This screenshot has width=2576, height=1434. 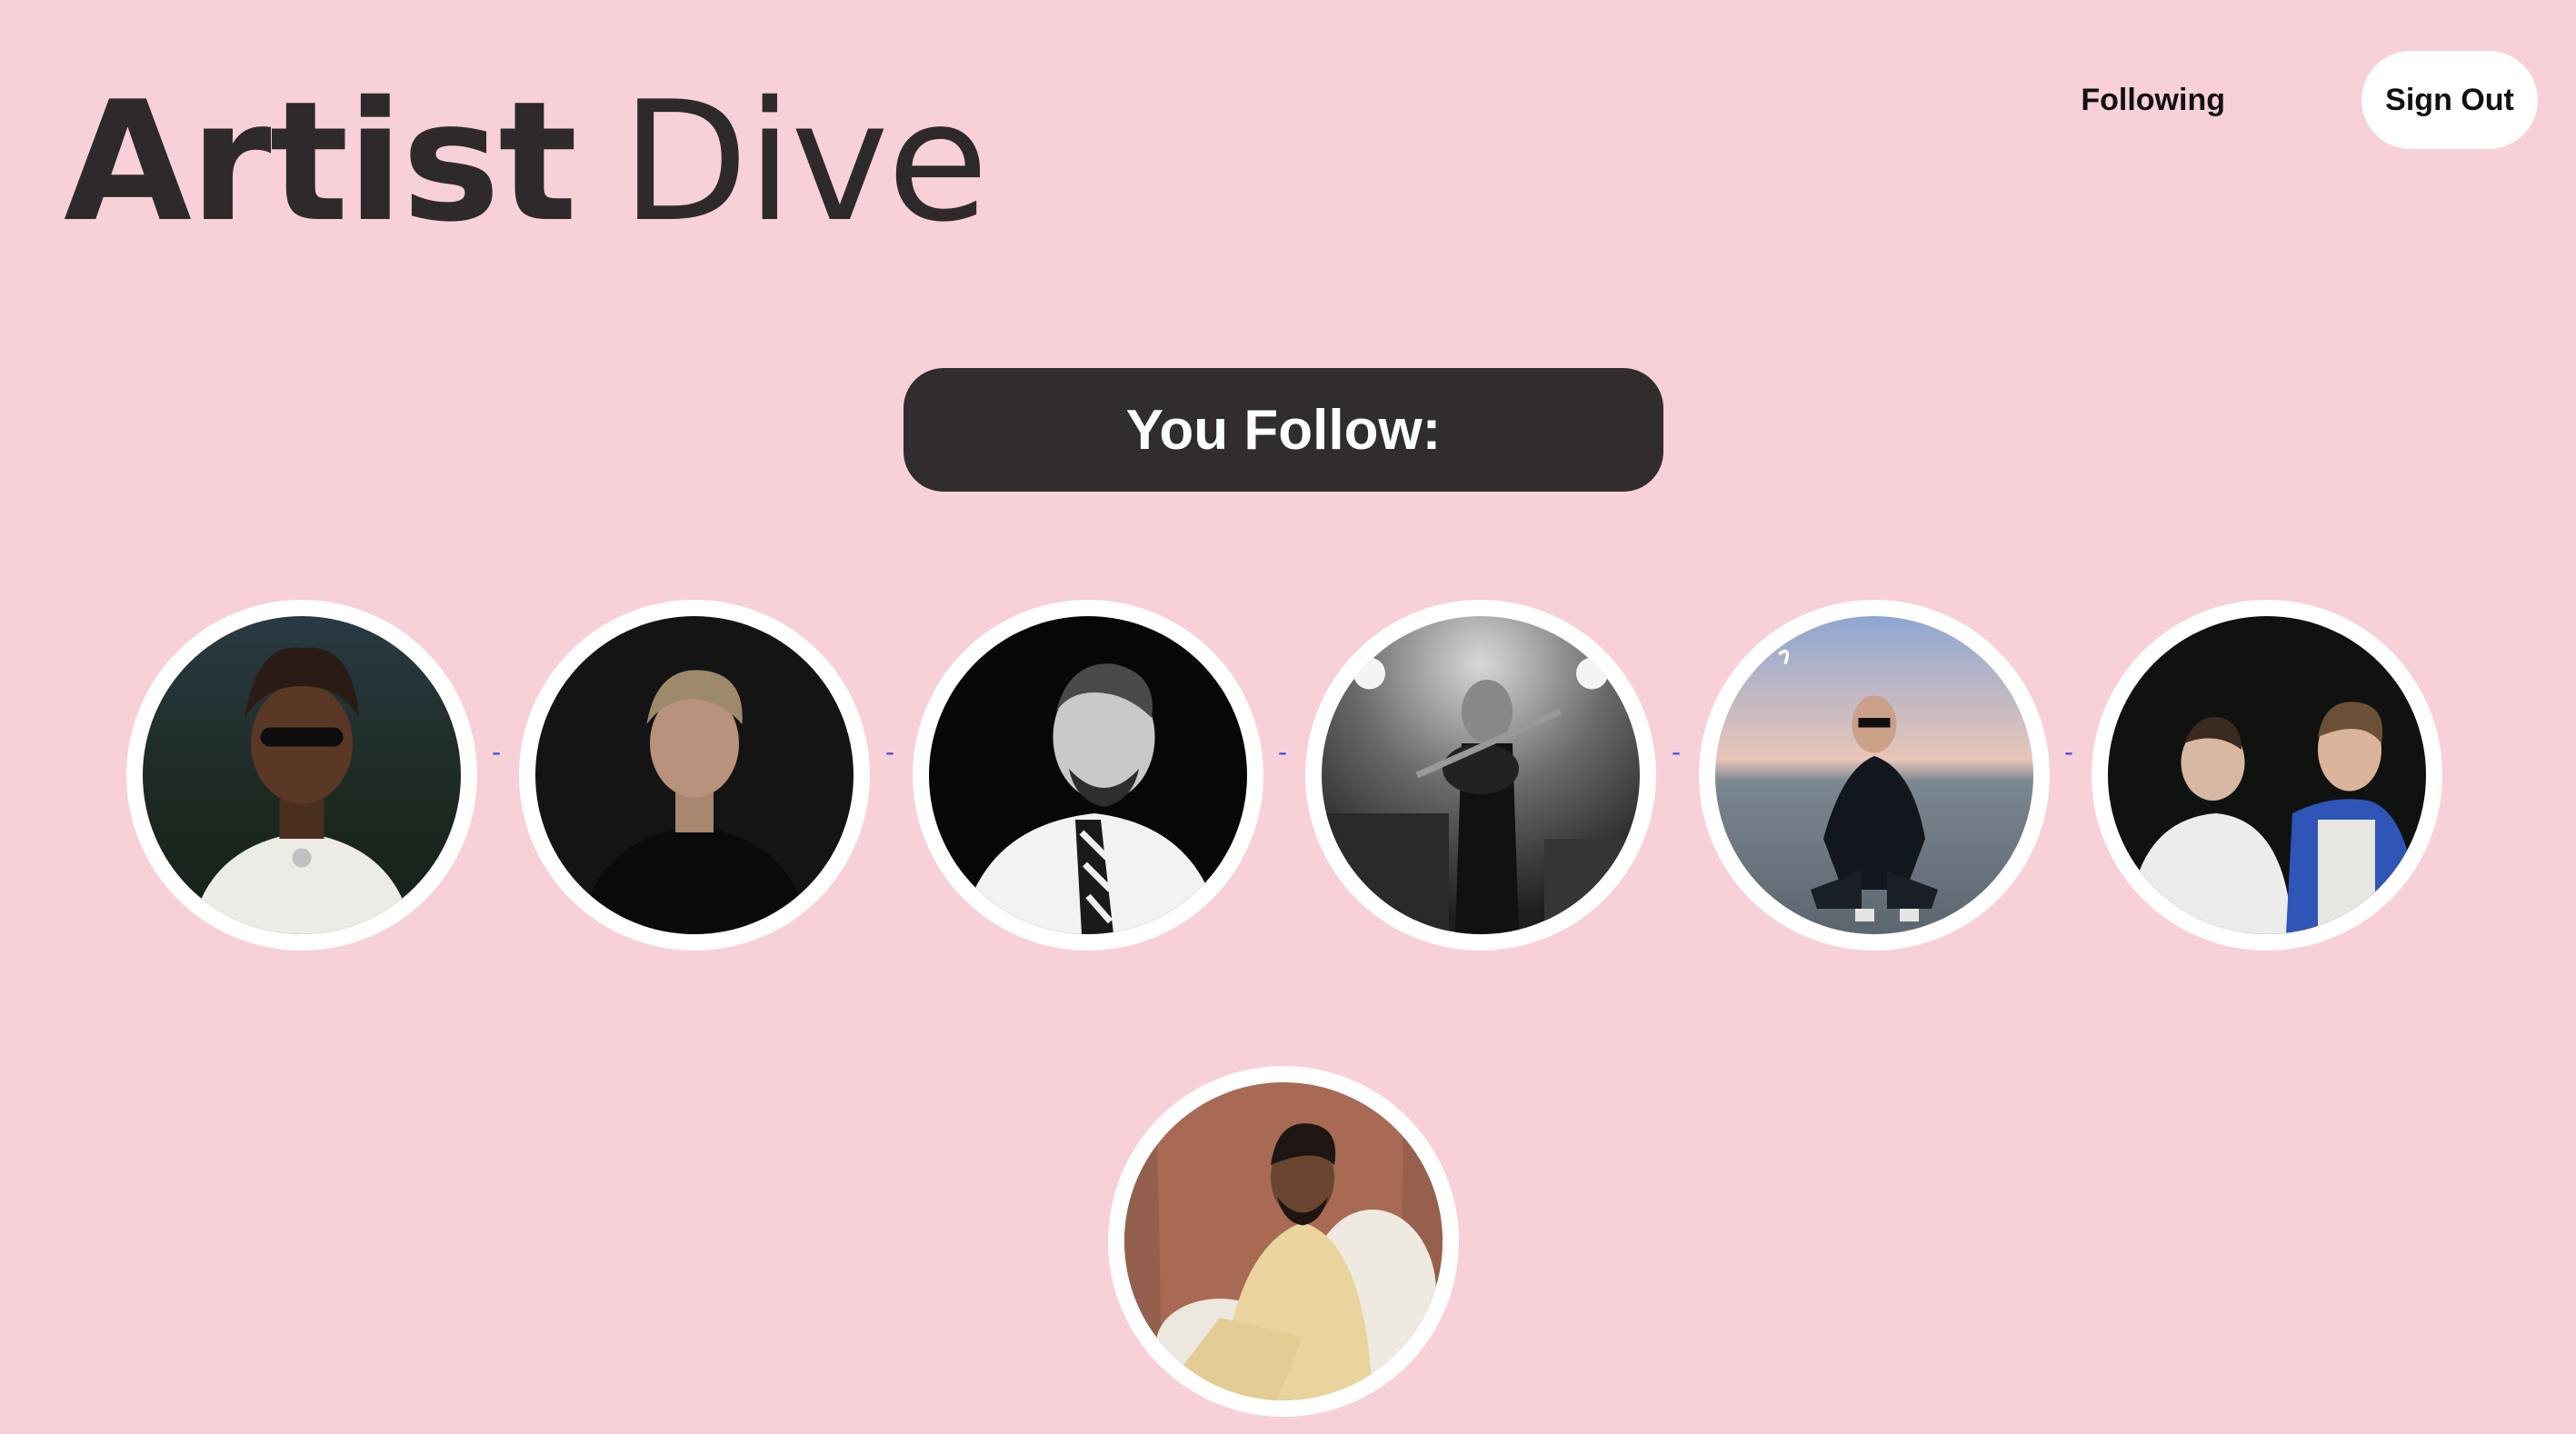 I want to click on site-logo: Artist Dive, so click(x=526, y=162).